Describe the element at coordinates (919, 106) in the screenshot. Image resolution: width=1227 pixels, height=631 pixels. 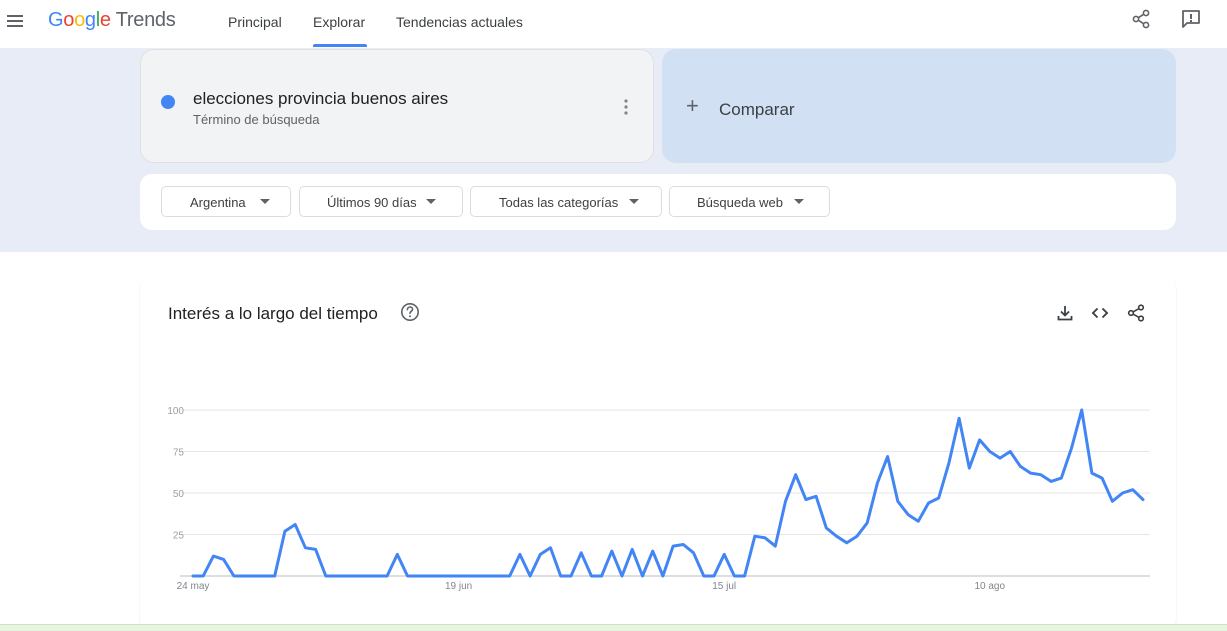
I see `compare-card: + Comparar` at that location.